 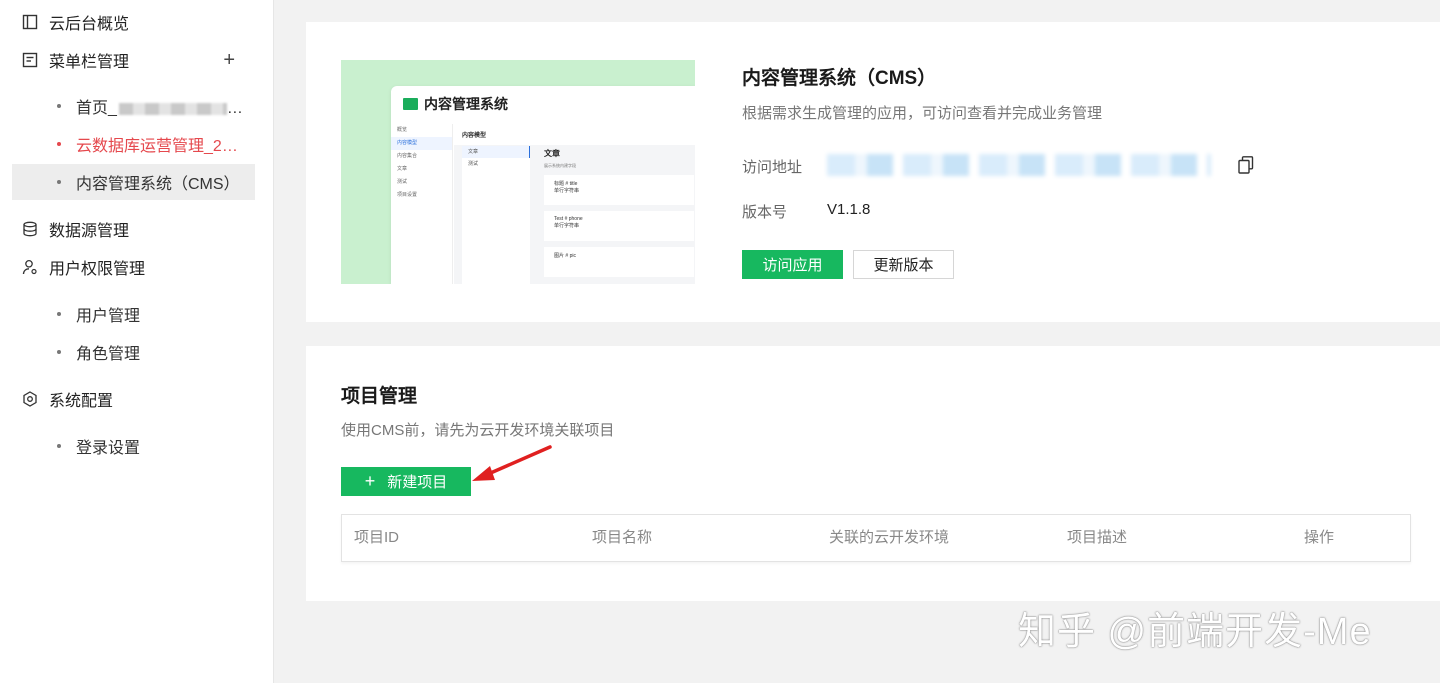 I want to click on nav-datasource: 数据源管理, so click(x=133, y=229).